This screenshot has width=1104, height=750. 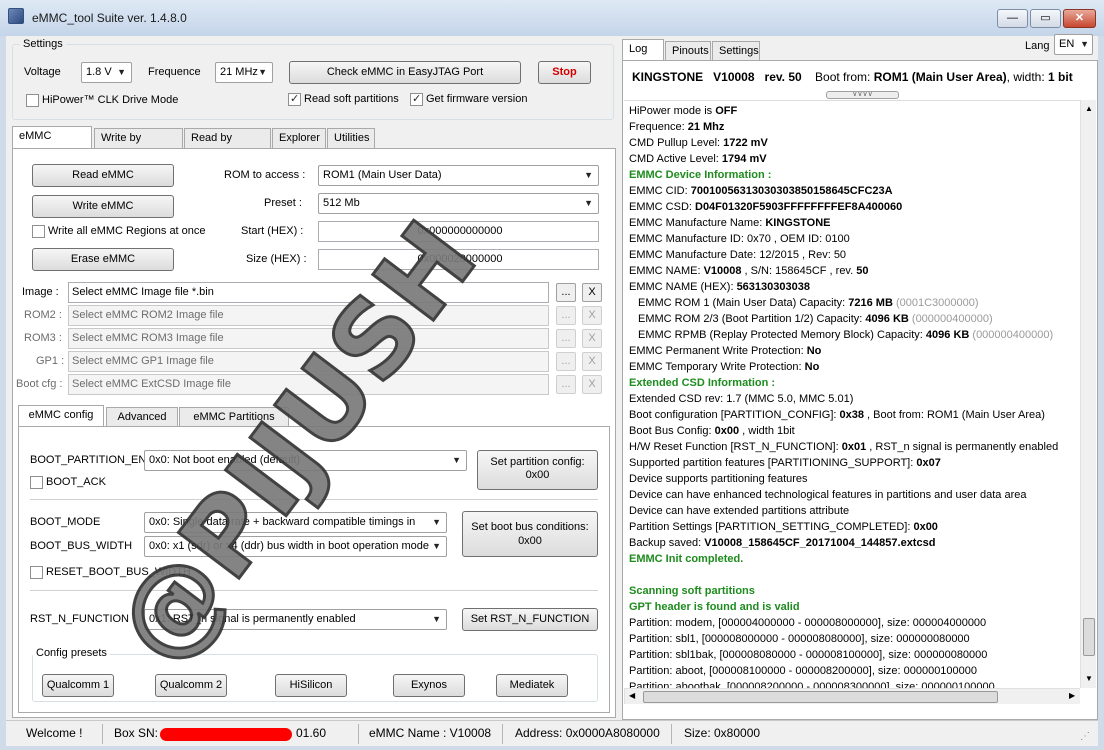 What do you see at coordinates (739, 239) in the screenshot?
I see `log-text: EMMC Manufacture ID: 0x70 , OEM ID: 0100` at bounding box center [739, 239].